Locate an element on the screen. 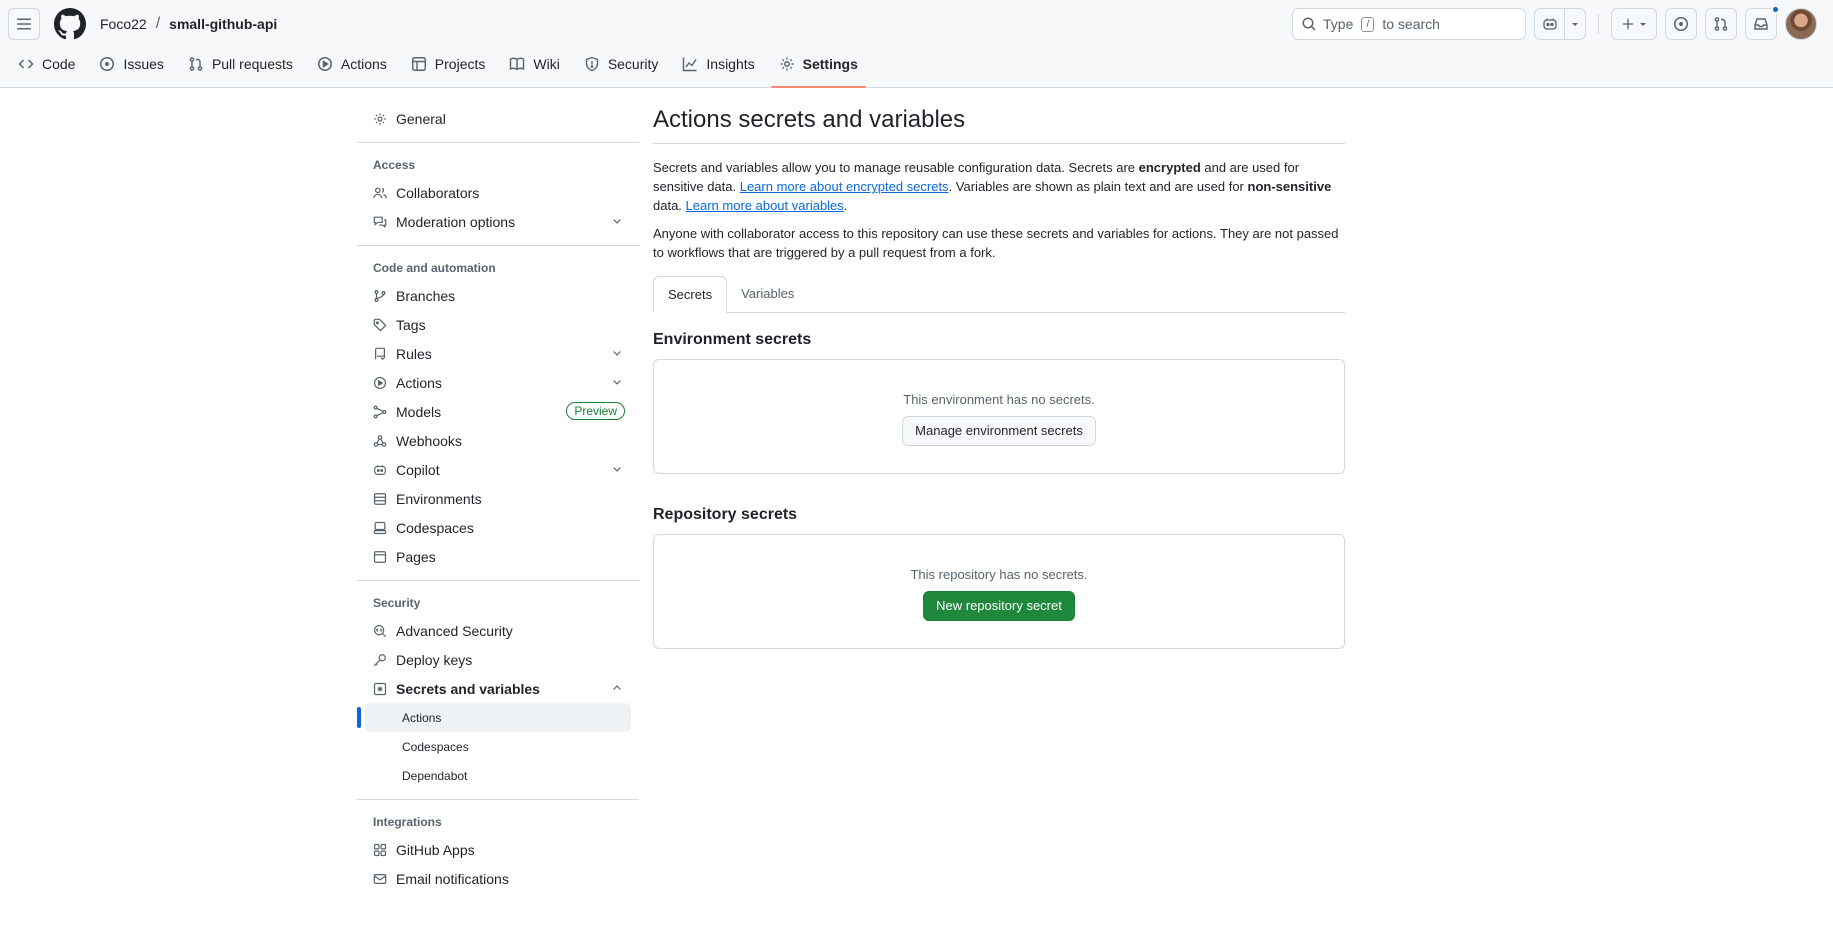 Image resolution: width=1833 pixels, height=937 pixels. people-icon is located at coordinates (380, 192).